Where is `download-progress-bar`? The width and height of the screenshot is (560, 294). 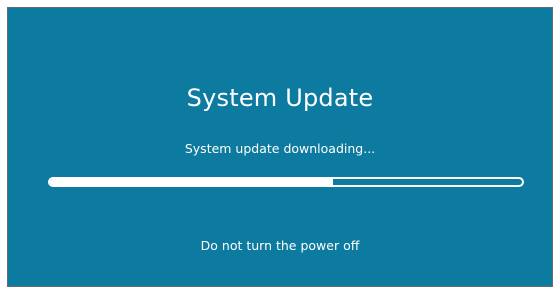
download-progress-bar is located at coordinates (286, 182).